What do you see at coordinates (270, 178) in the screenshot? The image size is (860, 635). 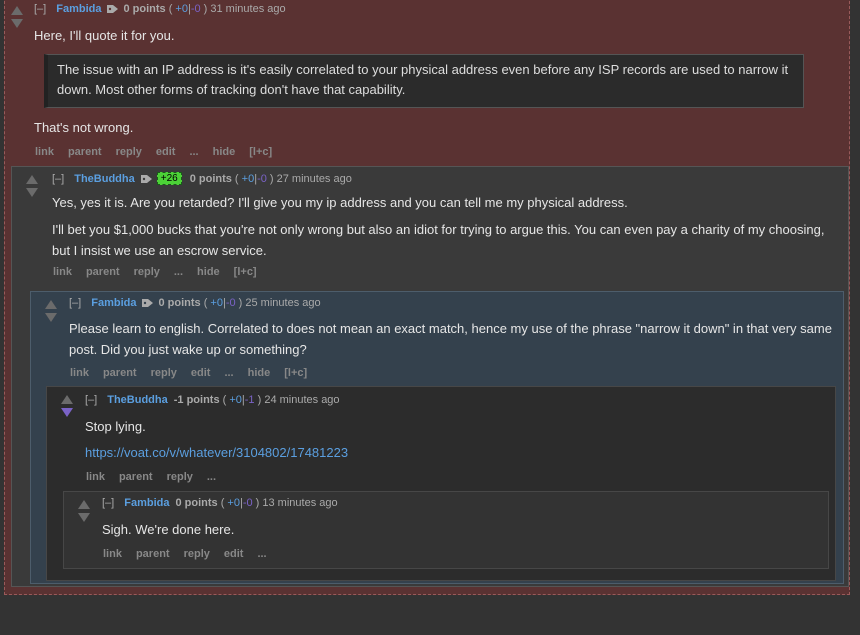 I see `score: 0 points ( +0|-0 ) 27 minutes ago` at bounding box center [270, 178].